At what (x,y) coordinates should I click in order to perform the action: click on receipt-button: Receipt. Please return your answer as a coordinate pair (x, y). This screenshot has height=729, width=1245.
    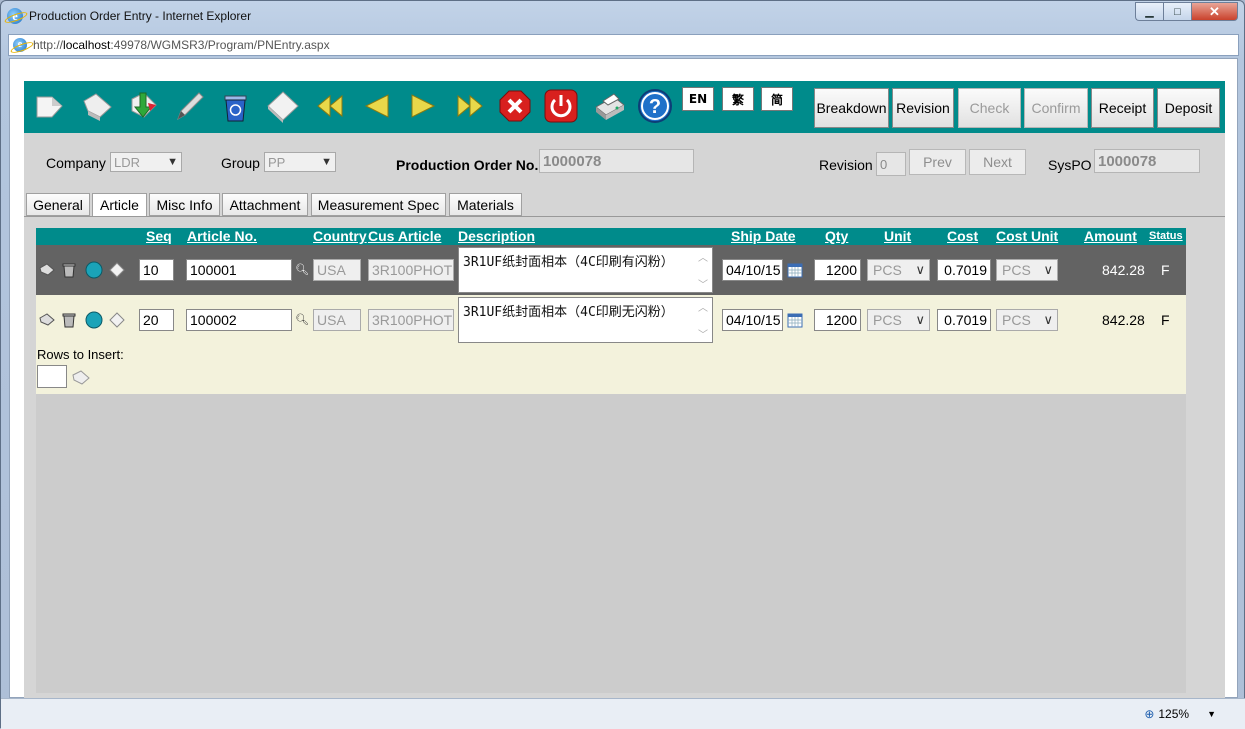
    Looking at the image, I should click on (1122, 108).